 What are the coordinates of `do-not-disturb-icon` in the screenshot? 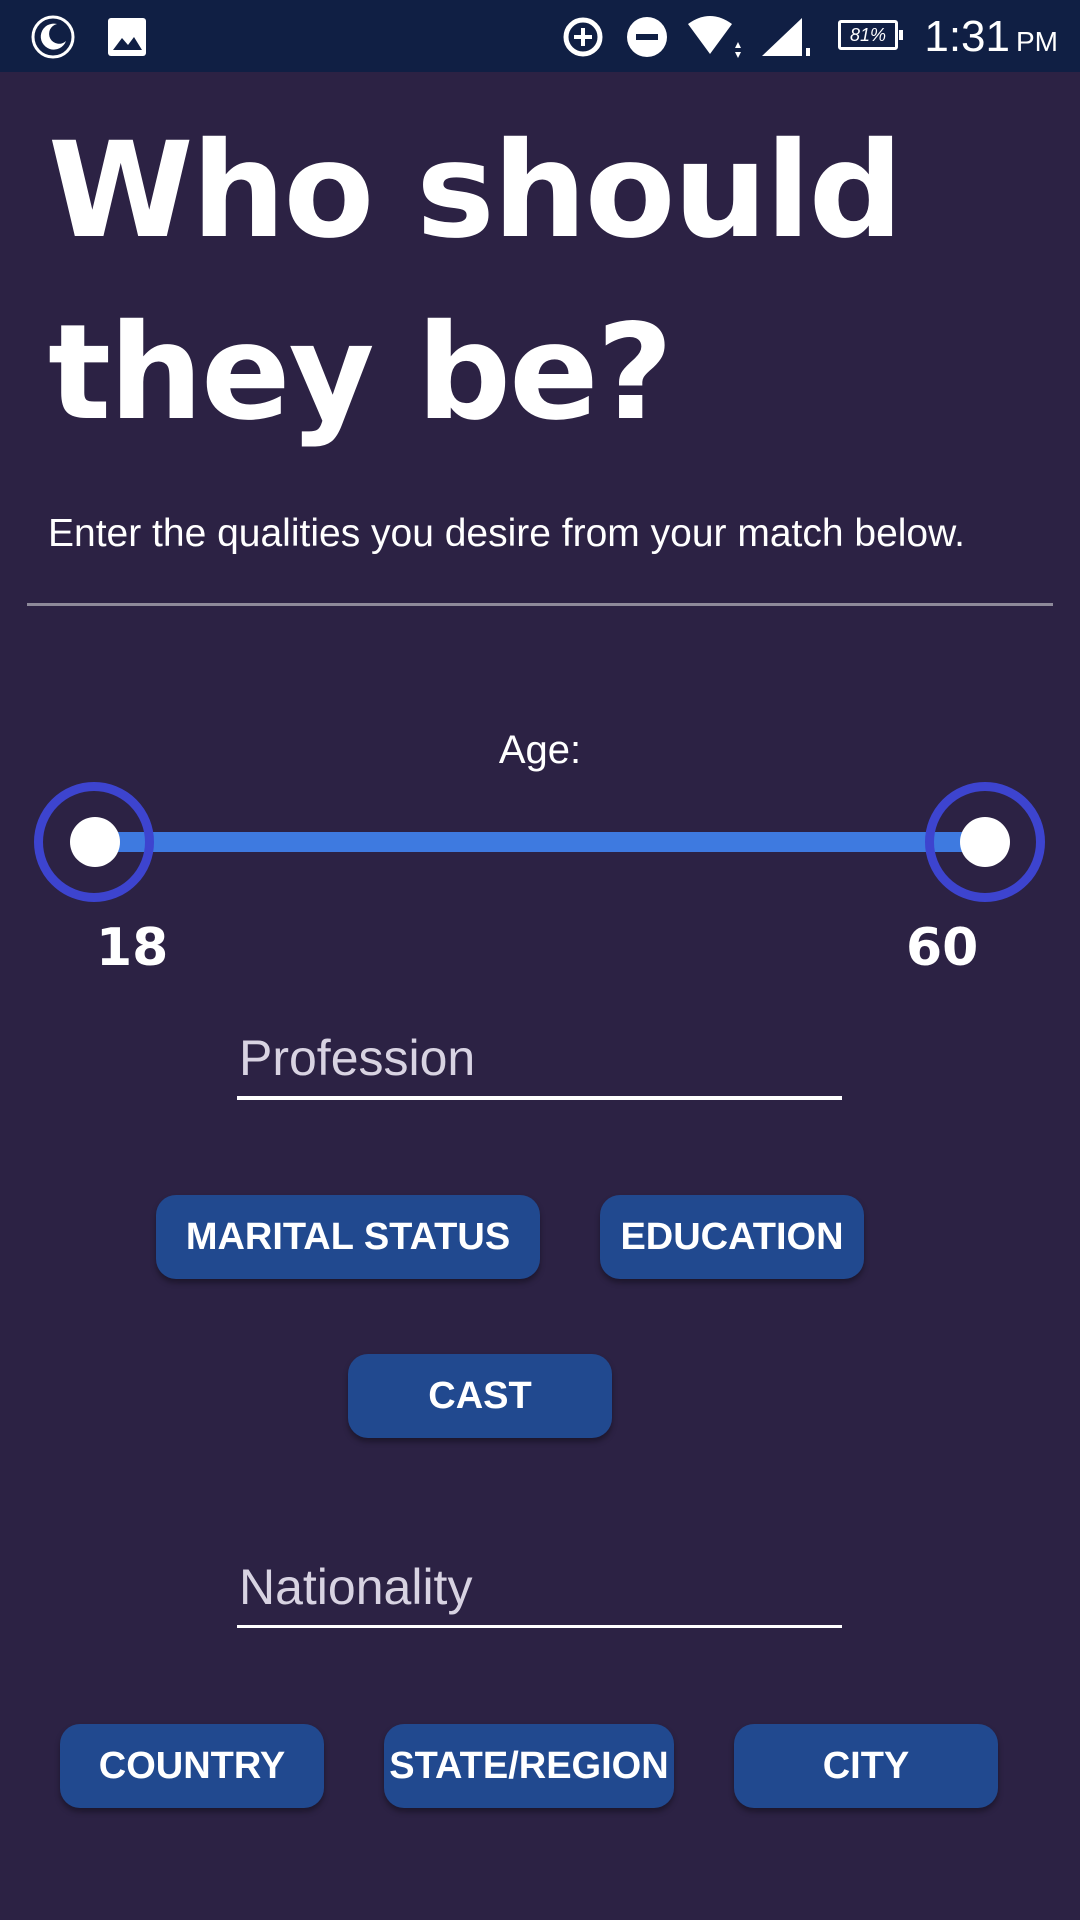 It's located at (647, 37).